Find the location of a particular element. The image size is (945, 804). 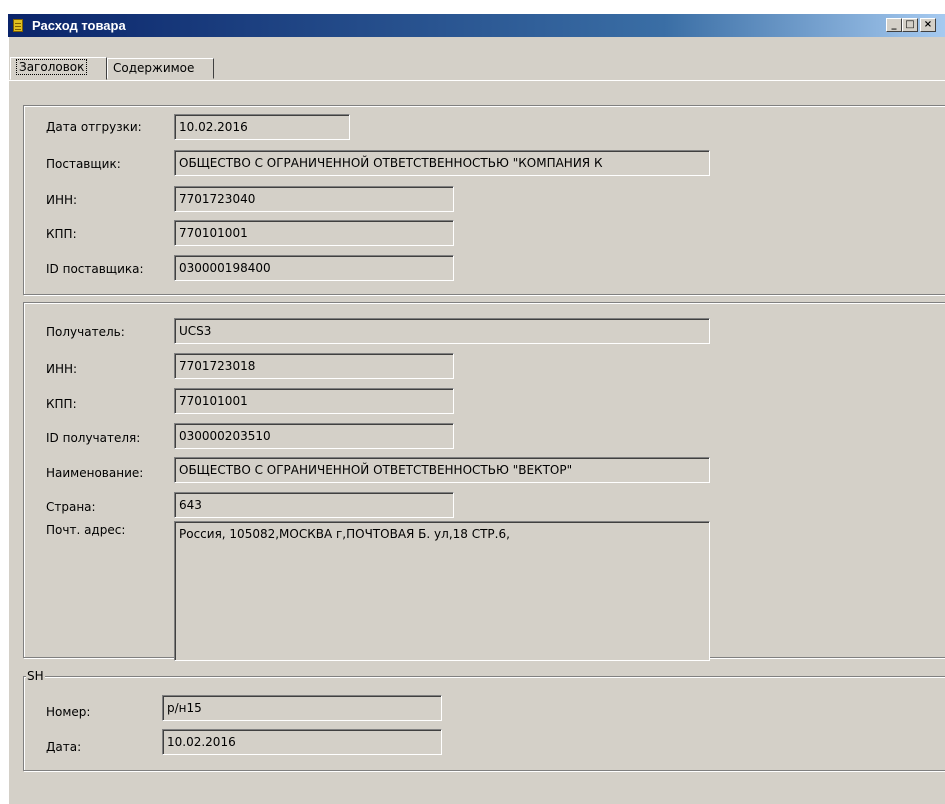

close-button: × is located at coordinates (928, 25).